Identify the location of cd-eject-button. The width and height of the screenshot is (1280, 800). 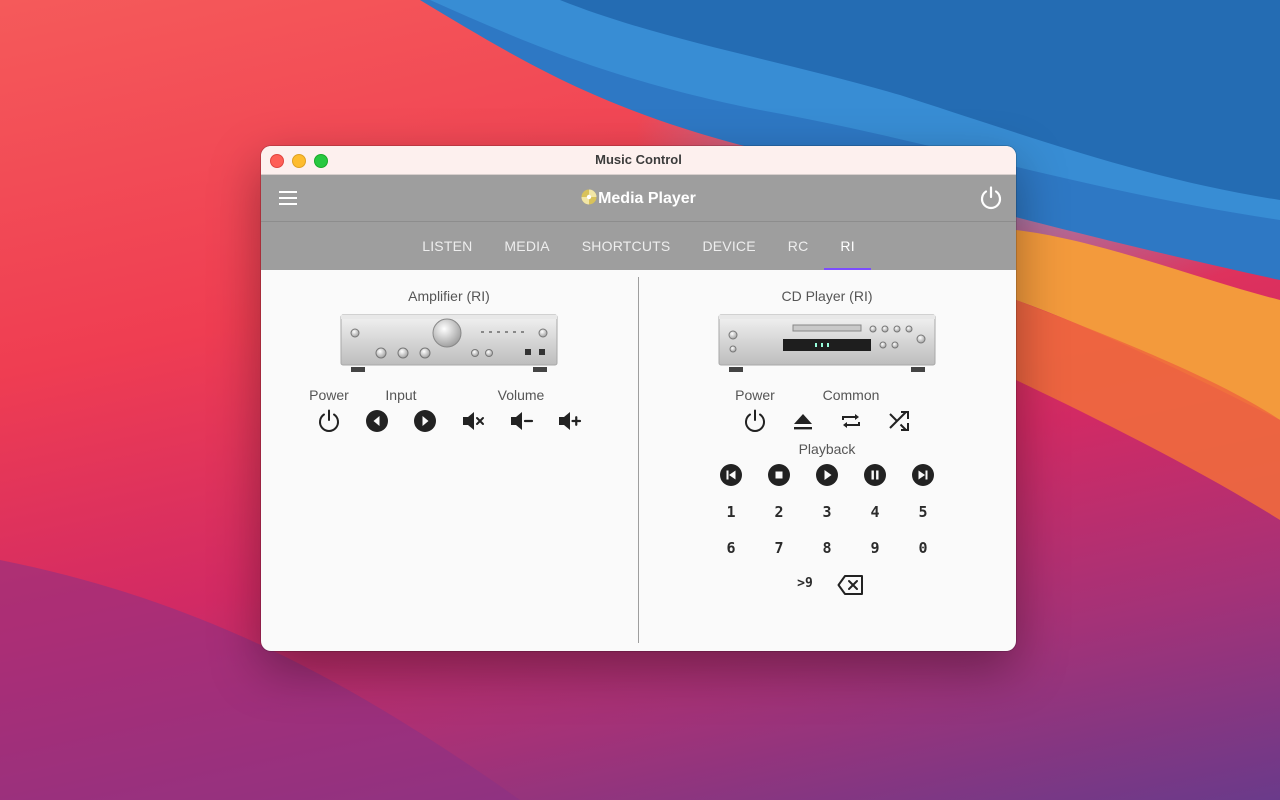
(803, 421).